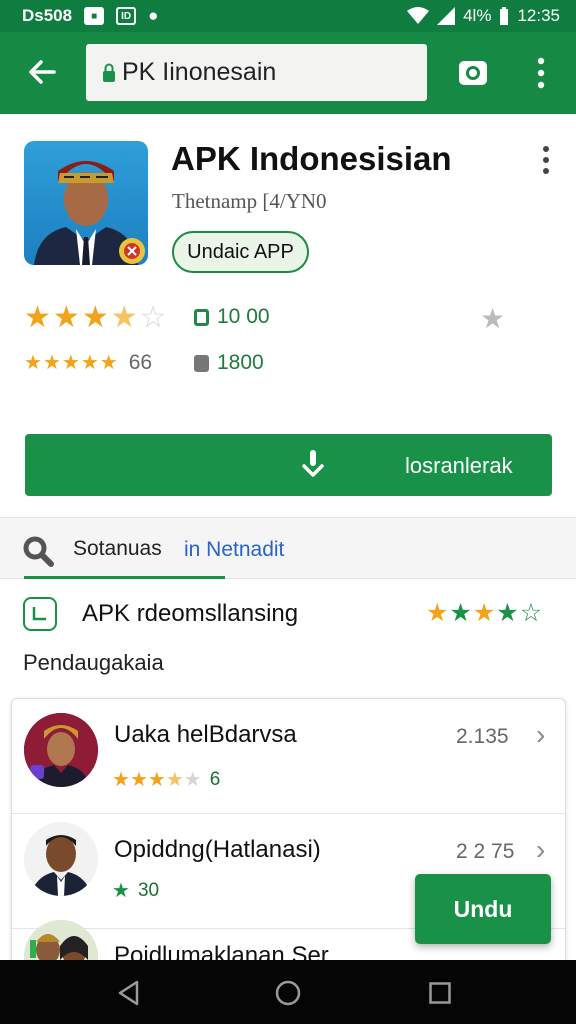 The width and height of the screenshot is (576, 1024). What do you see at coordinates (288, 16) in the screenshot?
I see `status-bar: Ds508 ■ ID ● 4l% 12:35` at bounding box center [288, 16].